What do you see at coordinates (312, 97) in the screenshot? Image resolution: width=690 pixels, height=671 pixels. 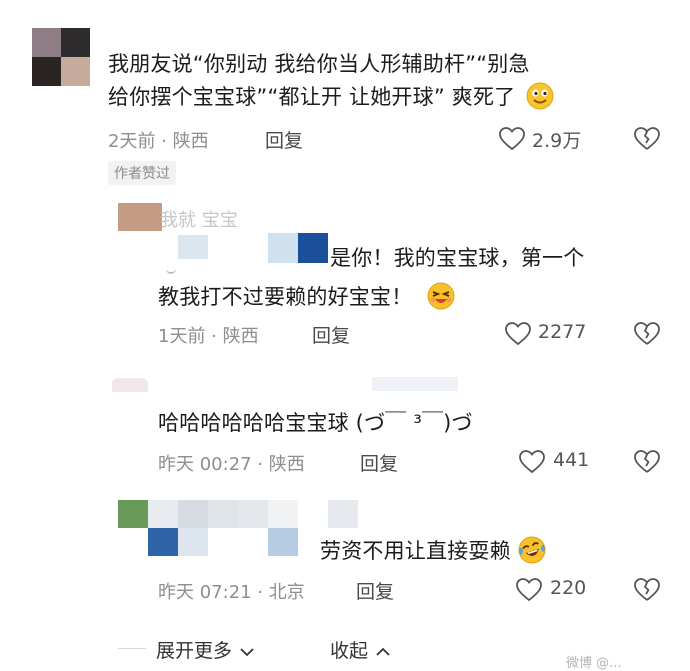 I see `comment-text: 给你摆个宝宝球”“都让开 让她开球” 爽死了` at bounding box center [312, 97].